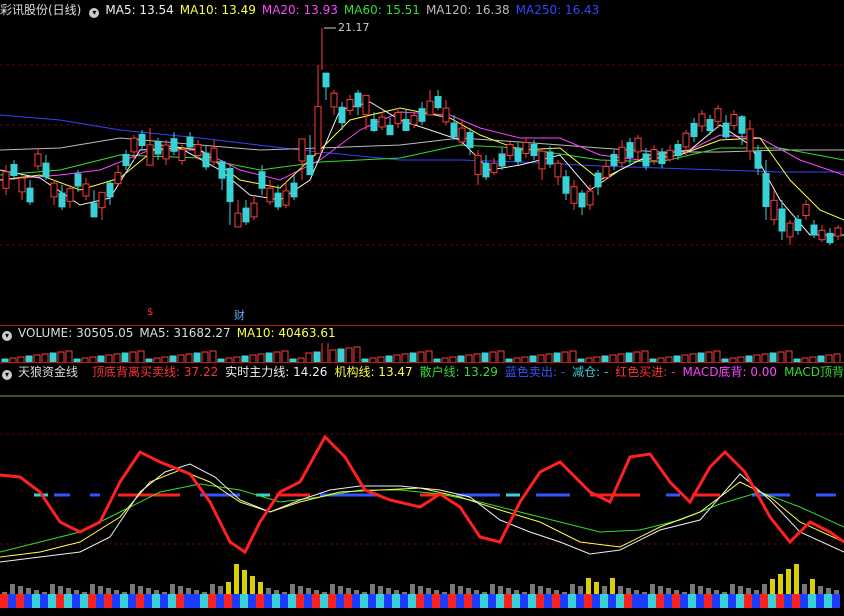 The width and height of the screenshot is (844, 616). What do you see at coordinates (422, 145) in the screenshot?
I see `ma120-line` at bounding box center [422, 145].